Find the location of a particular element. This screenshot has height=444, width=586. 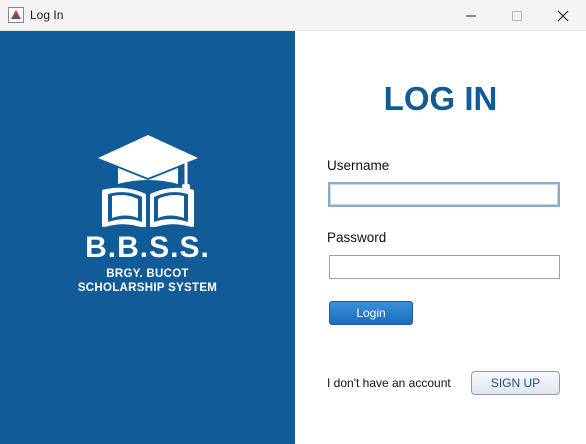

close-button is located at coordinates (563, 15).